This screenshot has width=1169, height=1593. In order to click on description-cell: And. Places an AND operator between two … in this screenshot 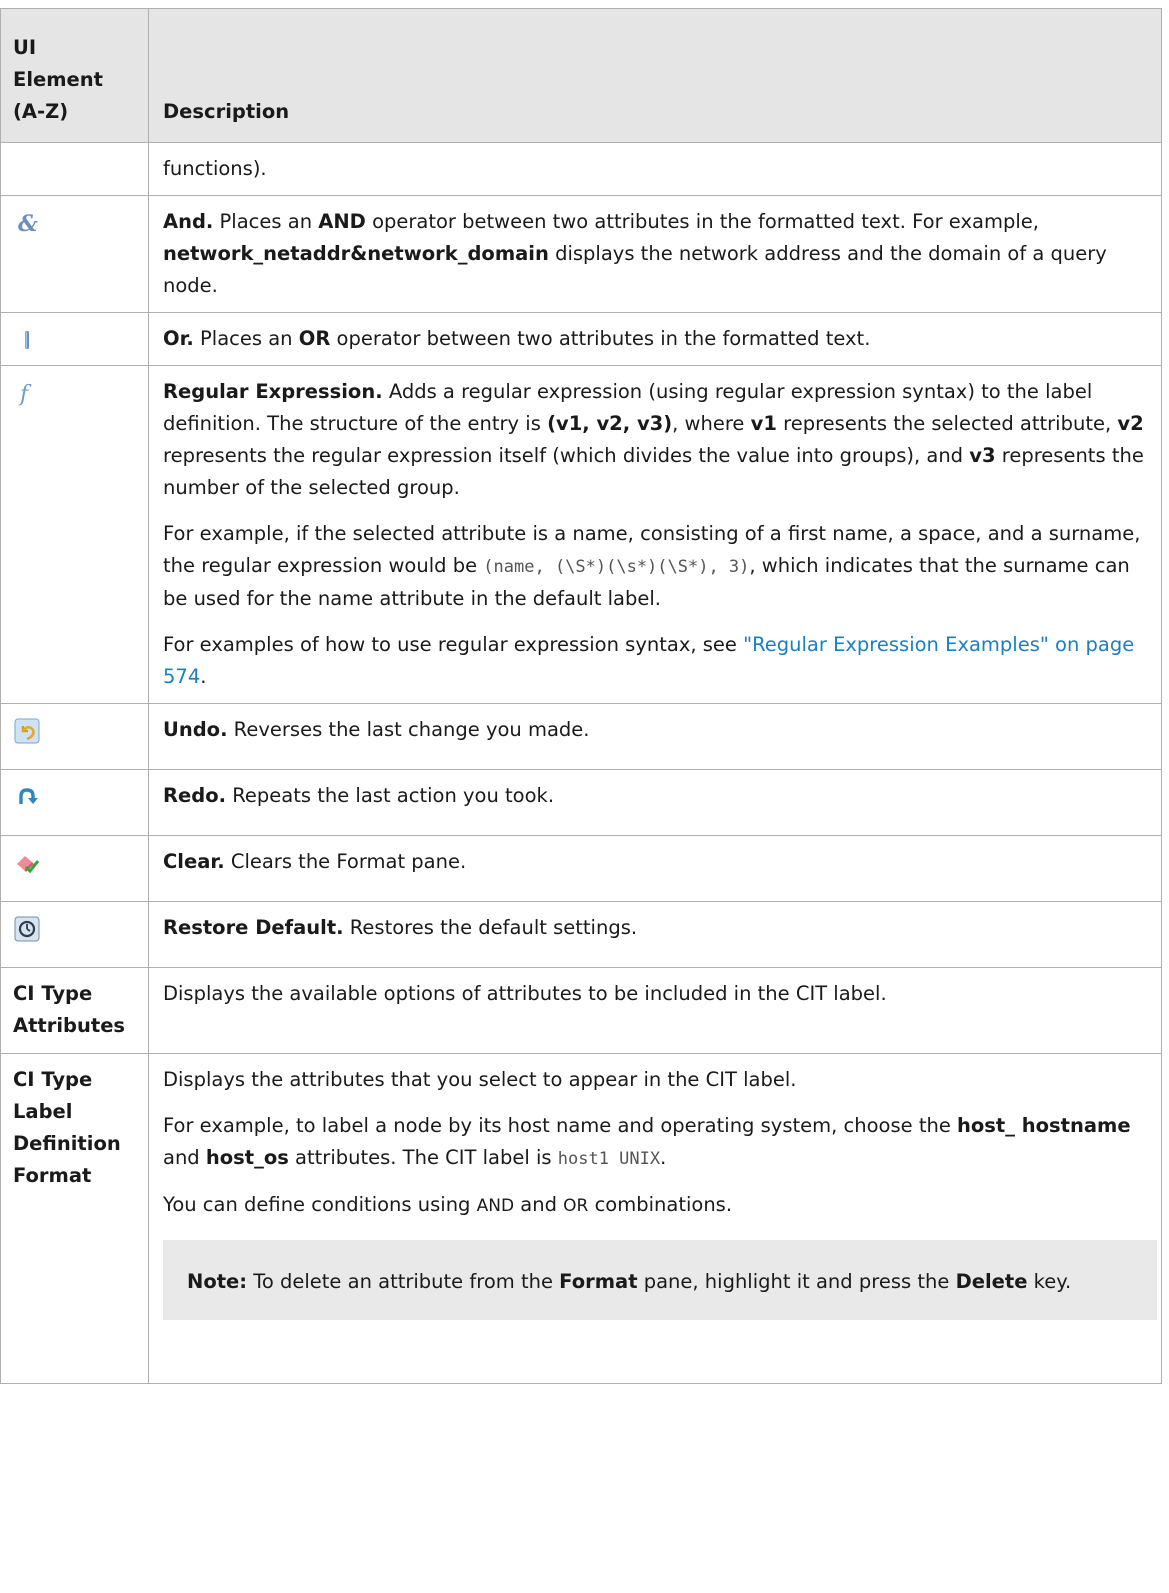, I will do `click(655, 254)`.